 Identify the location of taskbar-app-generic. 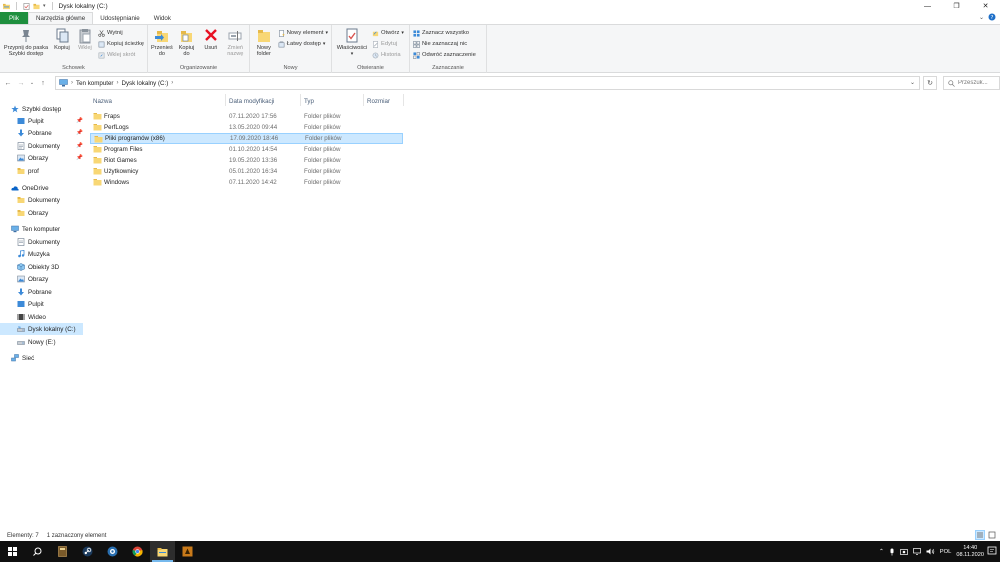
(112, 551).